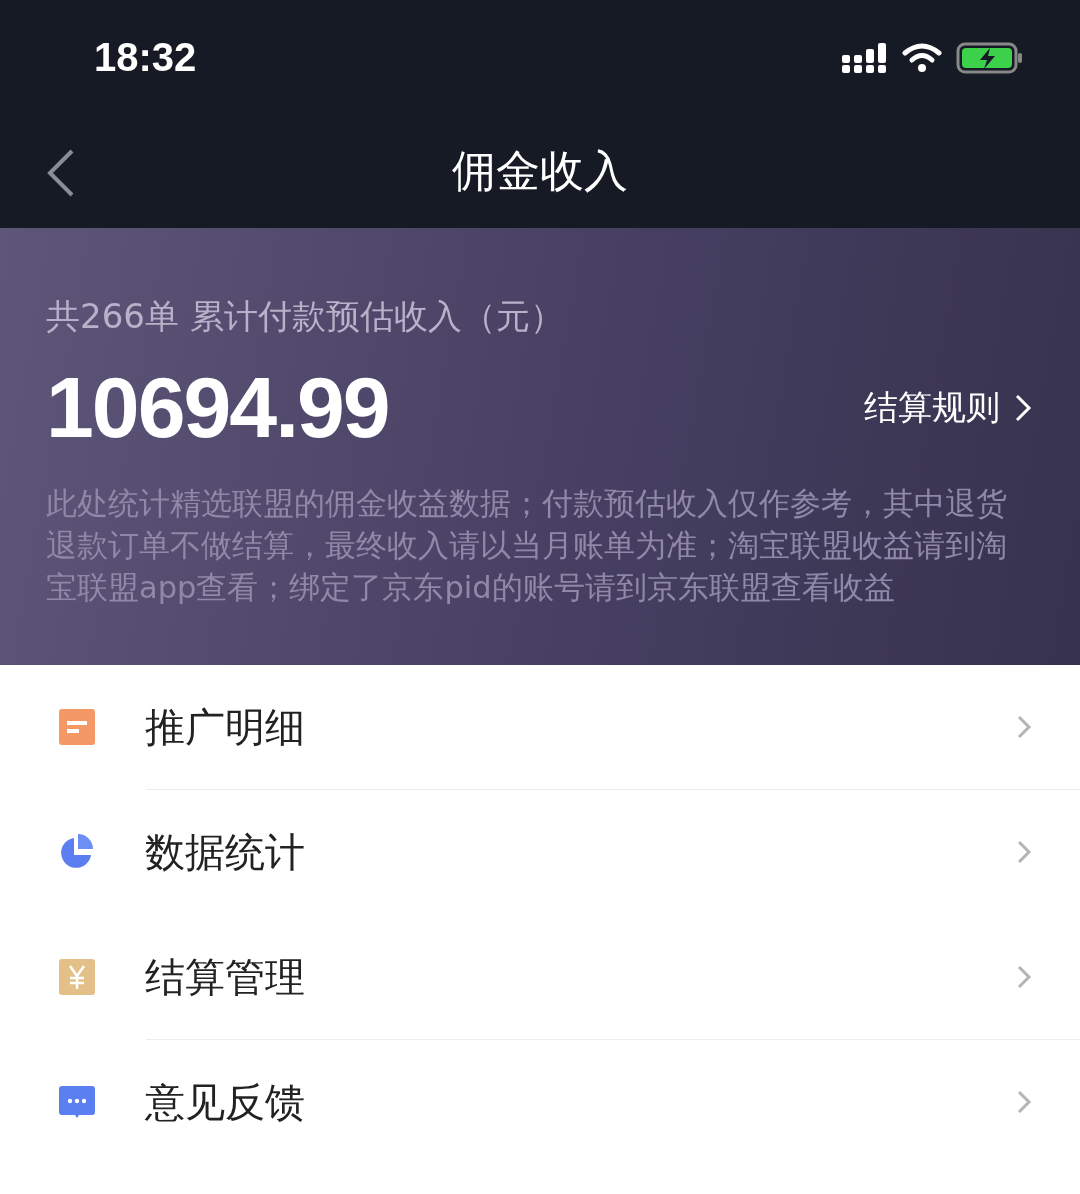 The width and height of the screenshot is (1080, 1194). What do you see at coordinates (540, 171) in the screenshot?
I see `page-title: 佣金收入` at bounding box center [540, 171].